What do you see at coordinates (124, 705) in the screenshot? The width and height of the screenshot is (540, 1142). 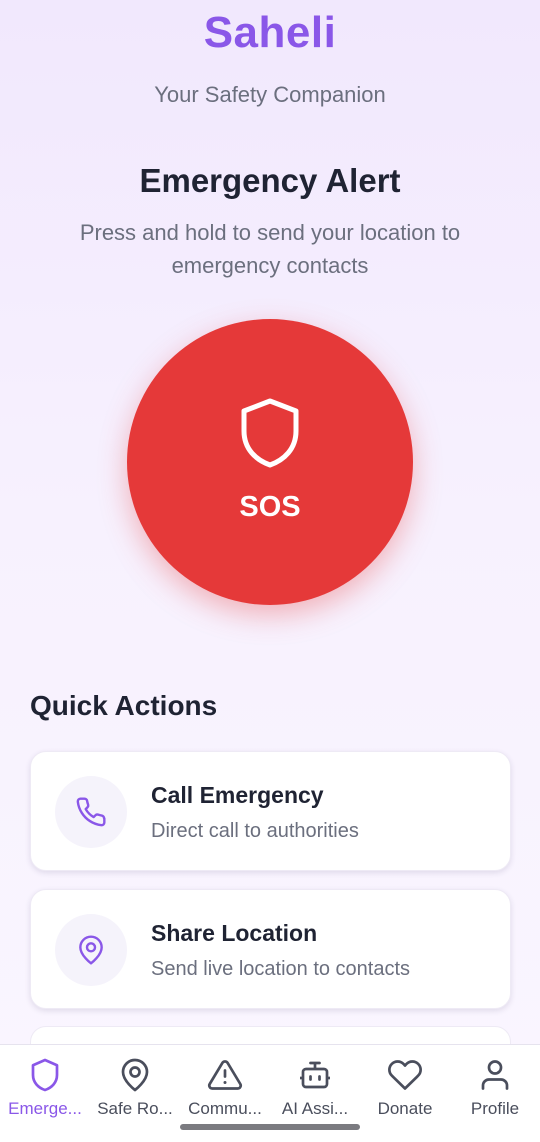 I see `quick-actions-title: Quick Actions` at bounding box center [124, 705].